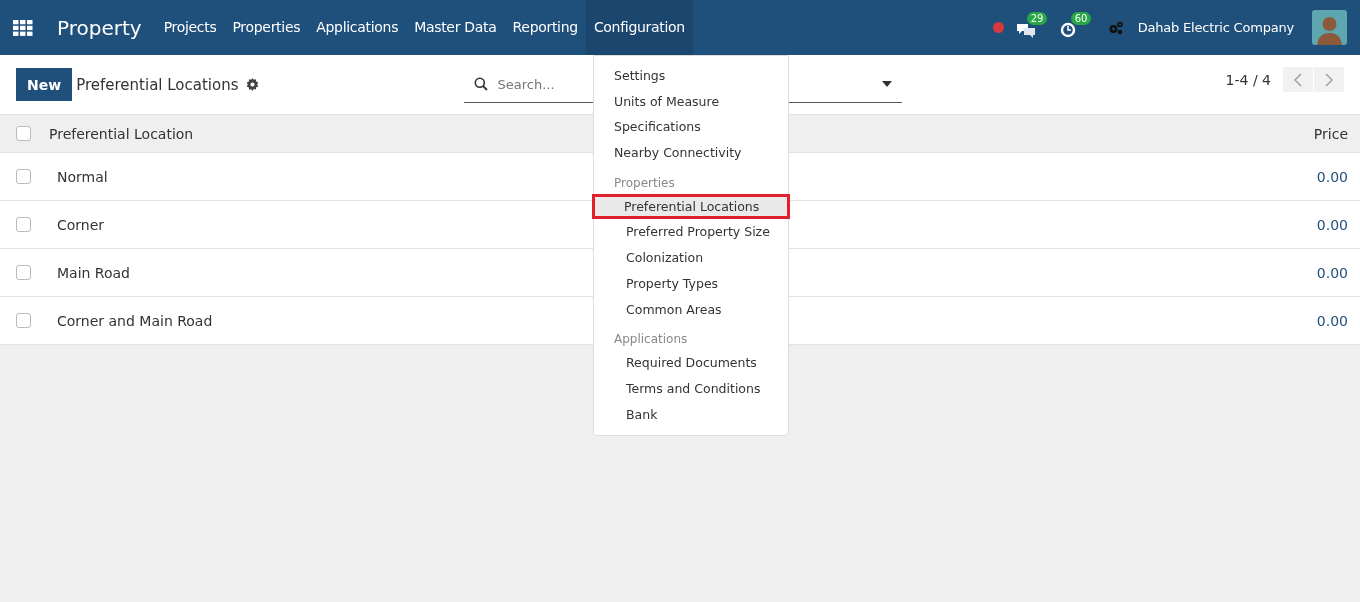  Describe the element at coordinates (651, 340) in the screenshot. I see `menu-section-header: Applications` at that location.